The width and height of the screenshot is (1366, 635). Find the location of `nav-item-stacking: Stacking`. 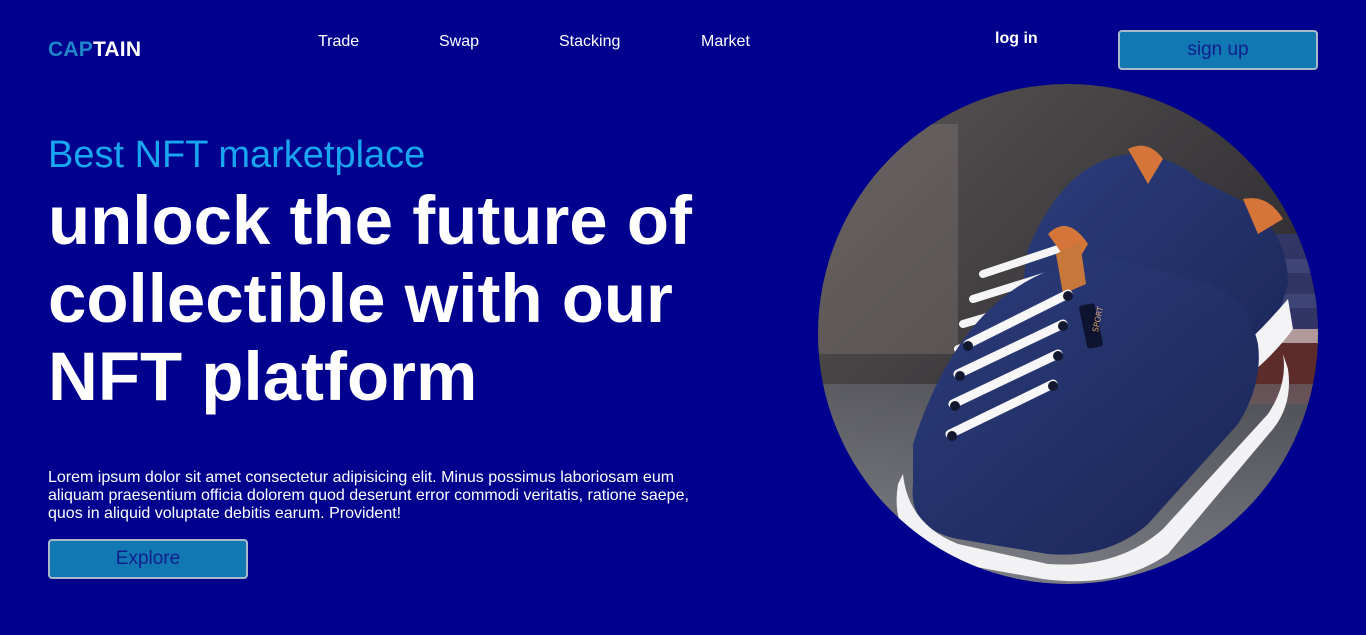

nav-item-stacking: Stacking is located at coordinates (589, 42).